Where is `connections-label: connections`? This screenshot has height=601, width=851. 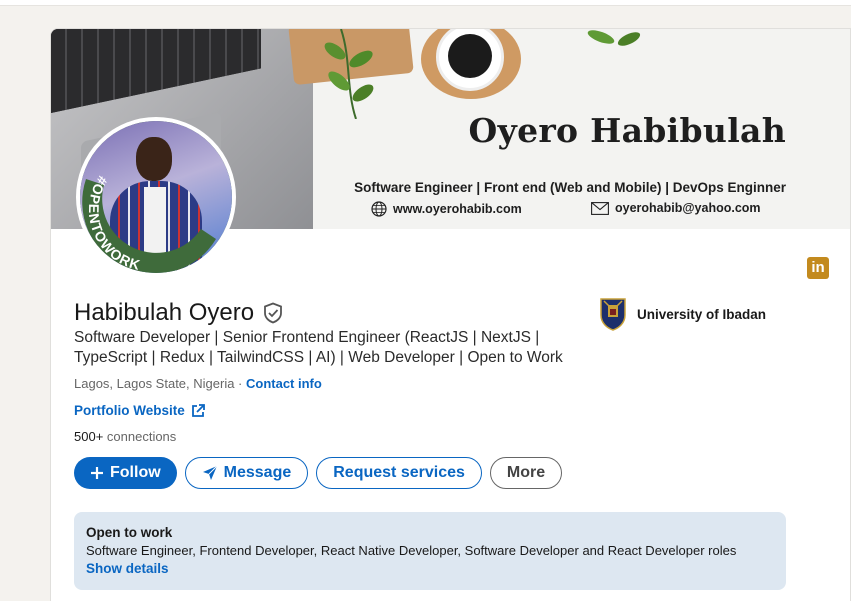 connections-label: connections is located at coordinates (140, 436).